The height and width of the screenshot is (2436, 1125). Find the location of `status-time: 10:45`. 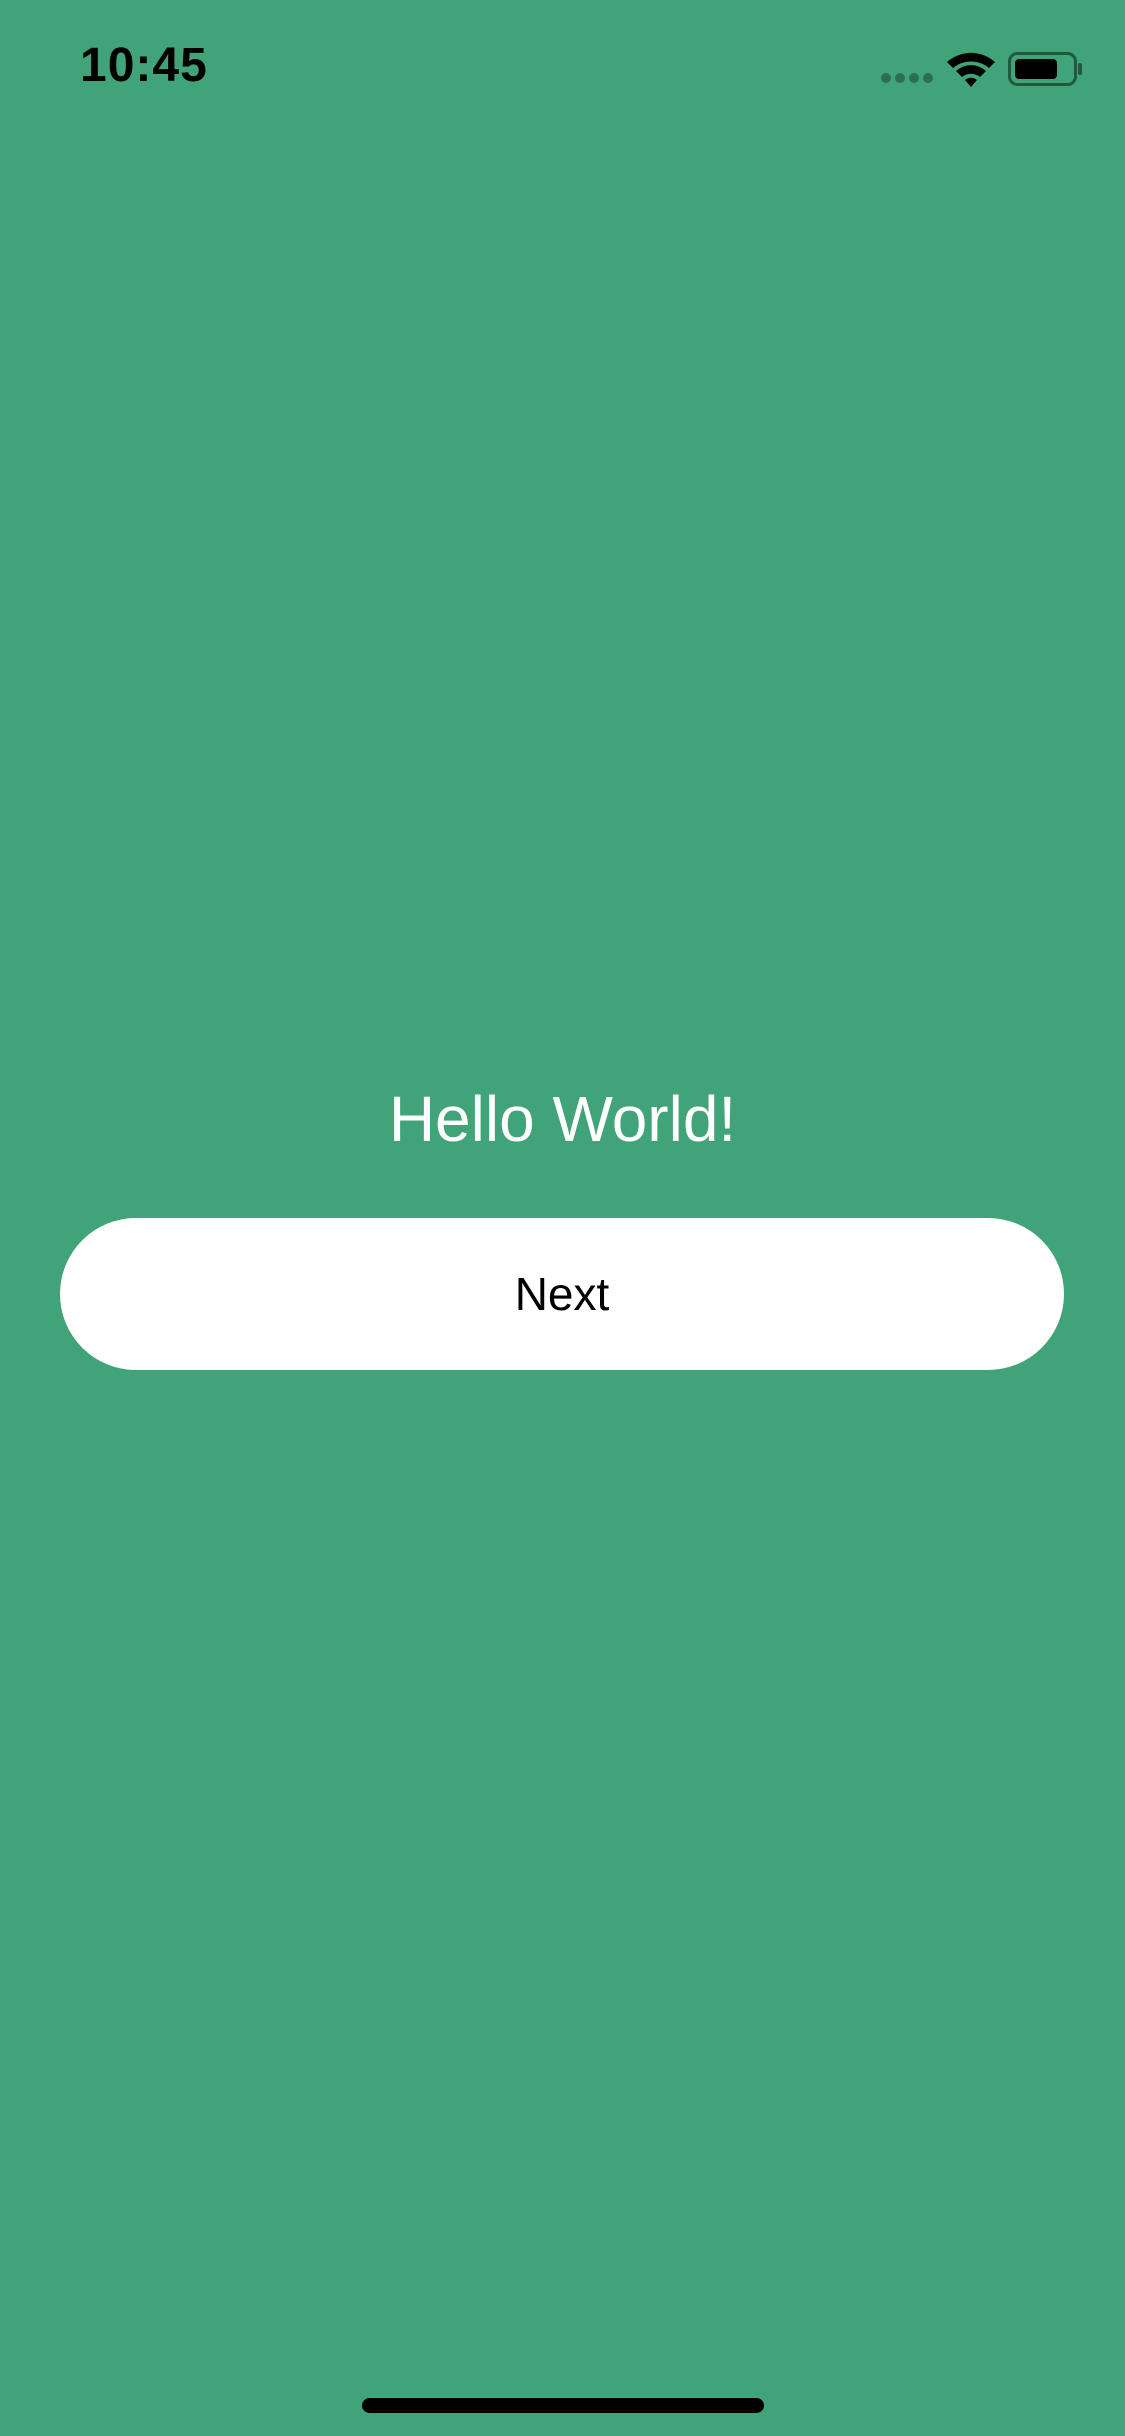

status-time: 10:45 is located at coordinates (144, 65).